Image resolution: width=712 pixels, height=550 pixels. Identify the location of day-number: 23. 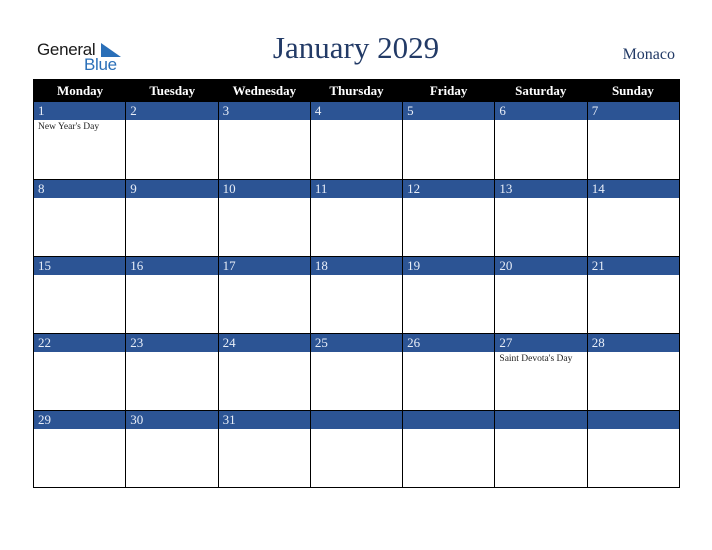
(172, 343).